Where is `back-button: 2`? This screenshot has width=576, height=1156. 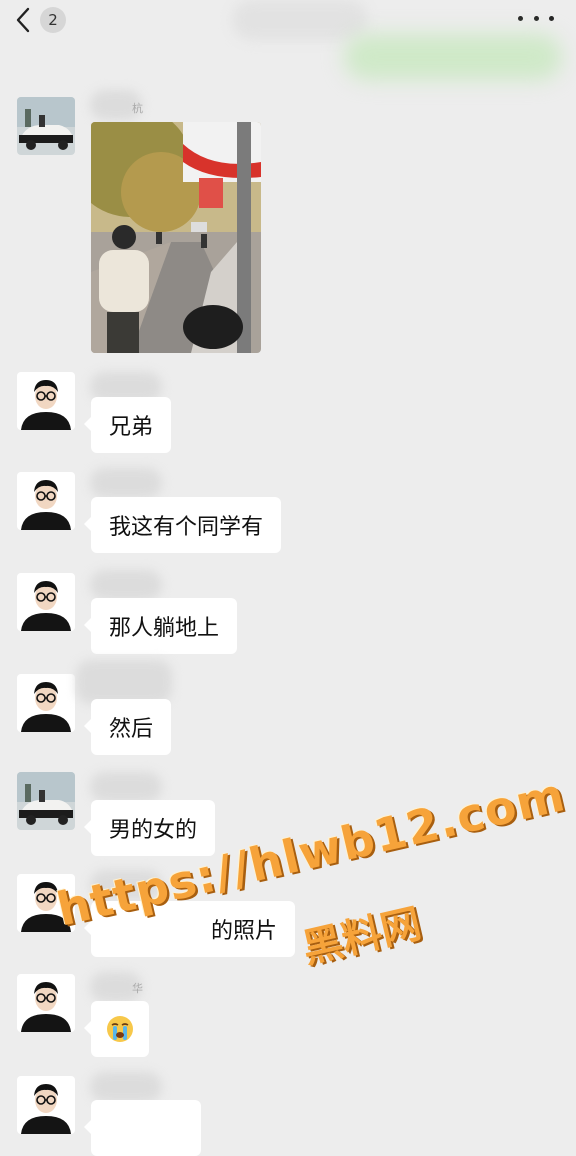 back-button: 2 is located at coordinates (46, 20).